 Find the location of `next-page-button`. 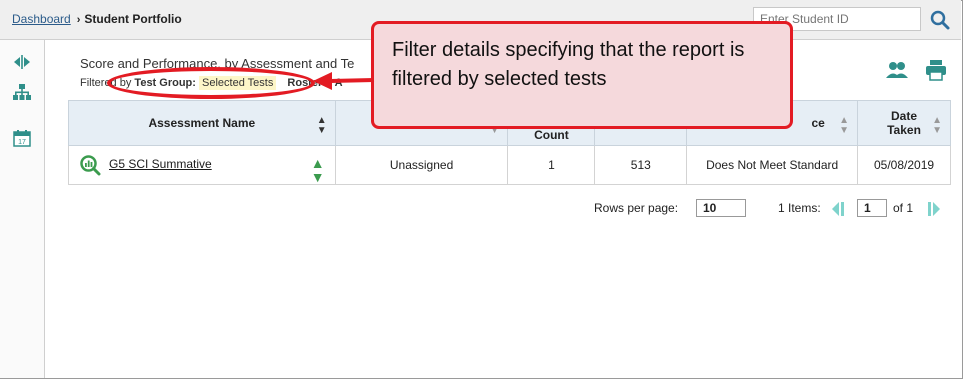

next-page-button is located at coordinates (934, 211).